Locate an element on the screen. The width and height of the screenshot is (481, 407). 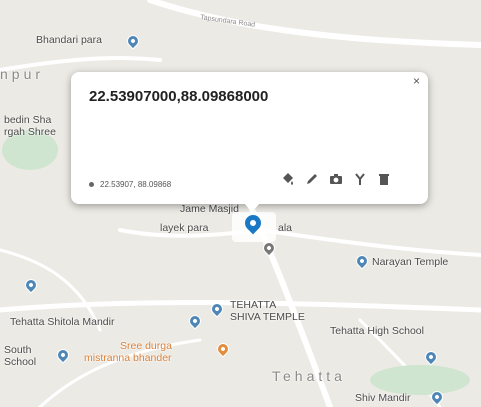
fill-icon is located at coordinates (288, 179).